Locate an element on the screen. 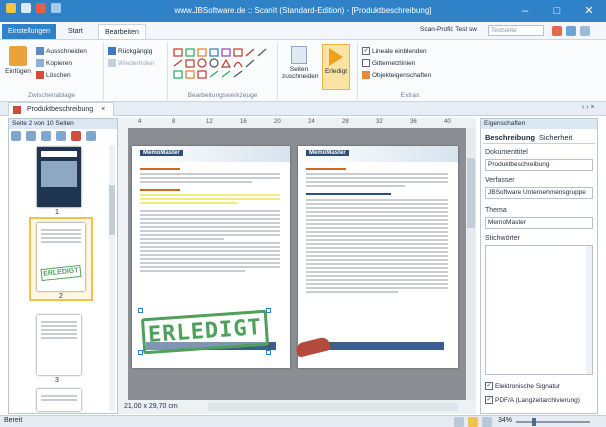  keywords-scrollbar is located at coordinates (589, 310).